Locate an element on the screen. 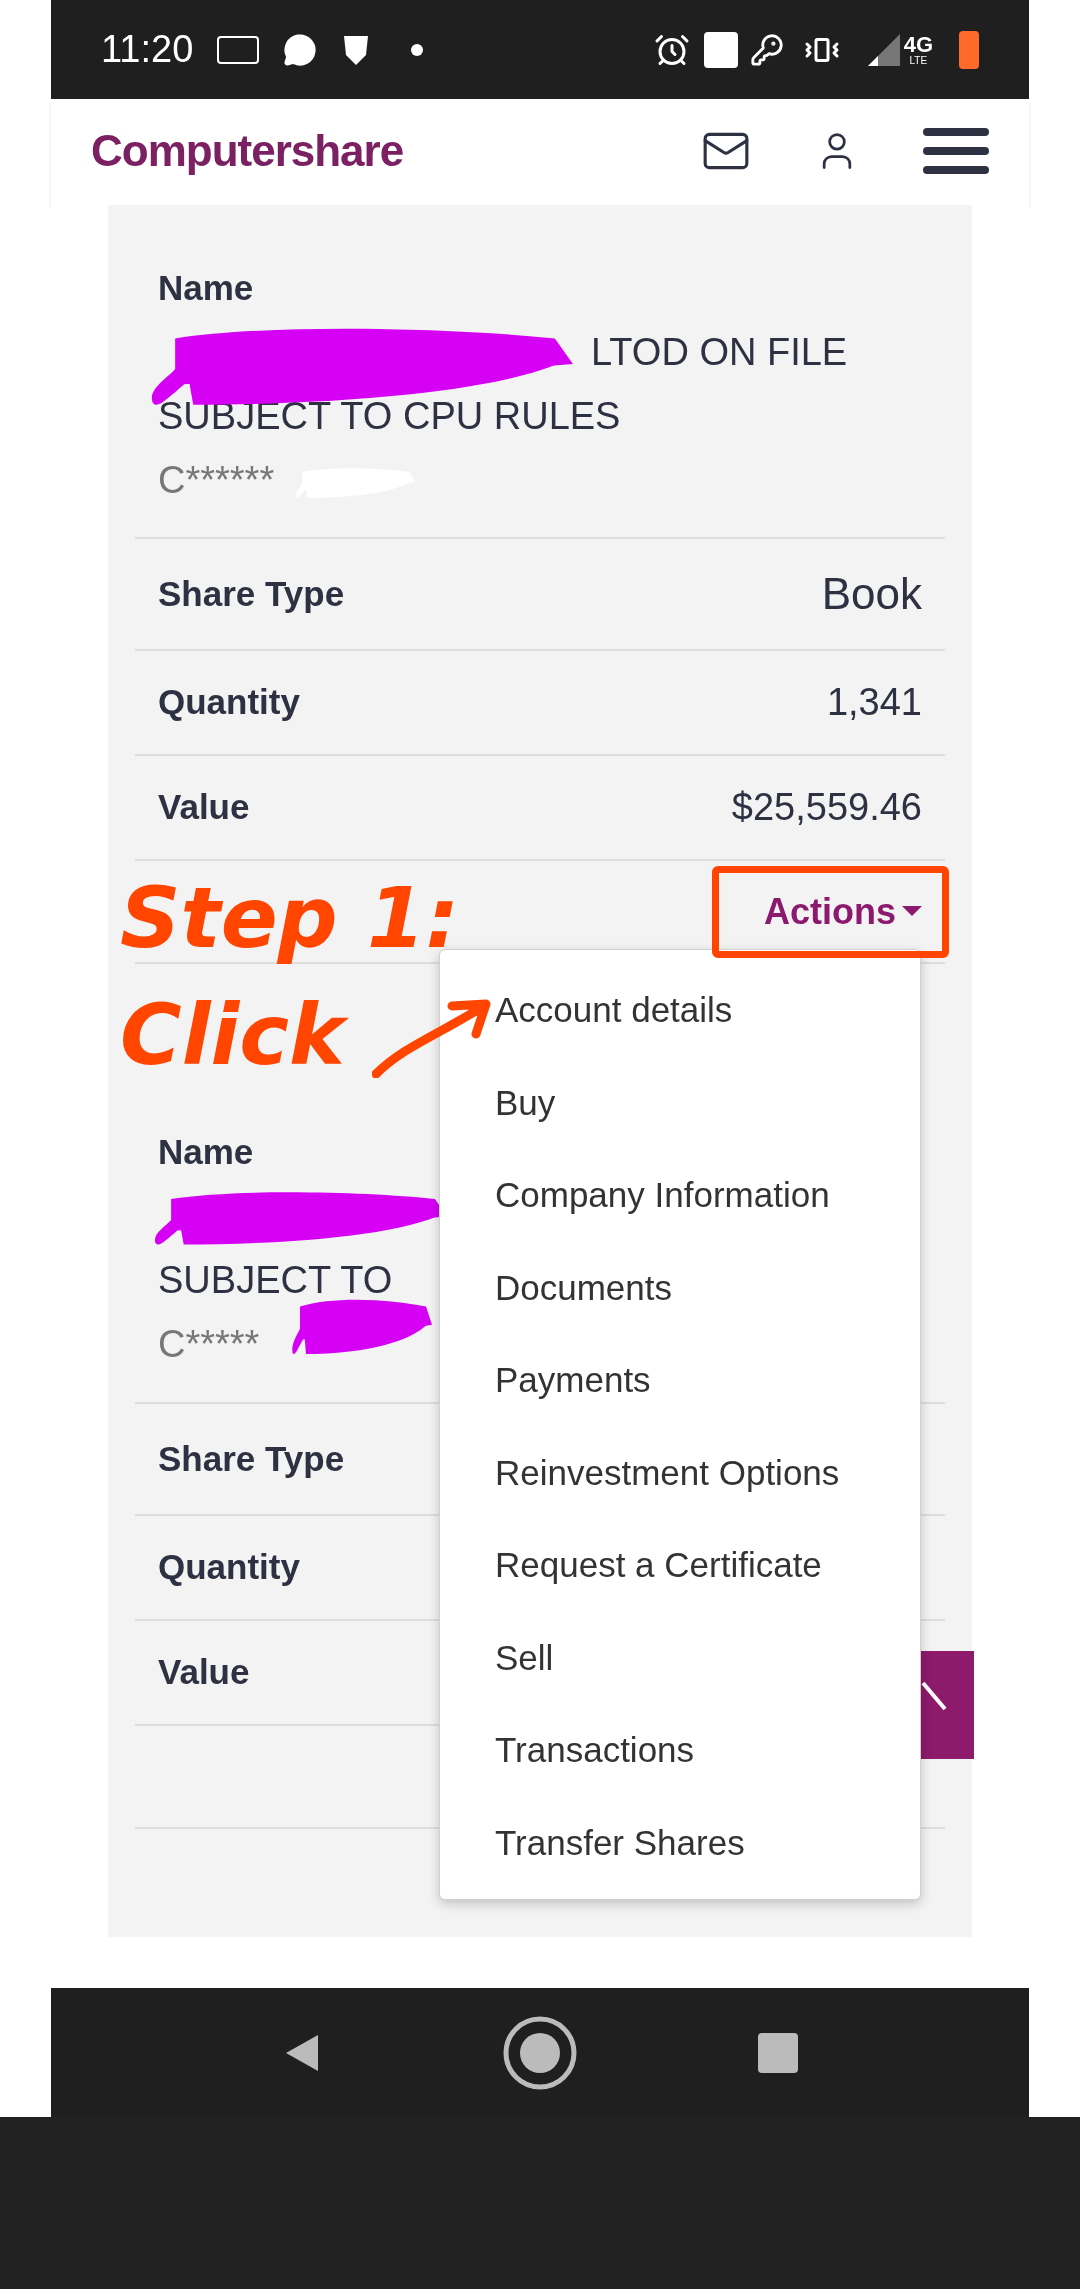 The image size is (1080, 2289). company-logo: Computershare is located at coordinates (247, 151).